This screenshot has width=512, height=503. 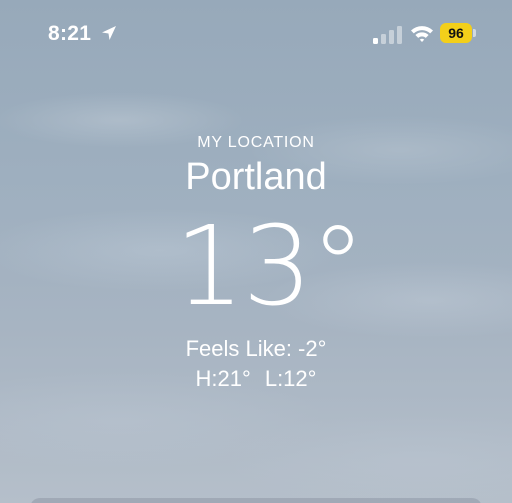 I want to click on status-time: 8:21, so click(x=70, y=33).